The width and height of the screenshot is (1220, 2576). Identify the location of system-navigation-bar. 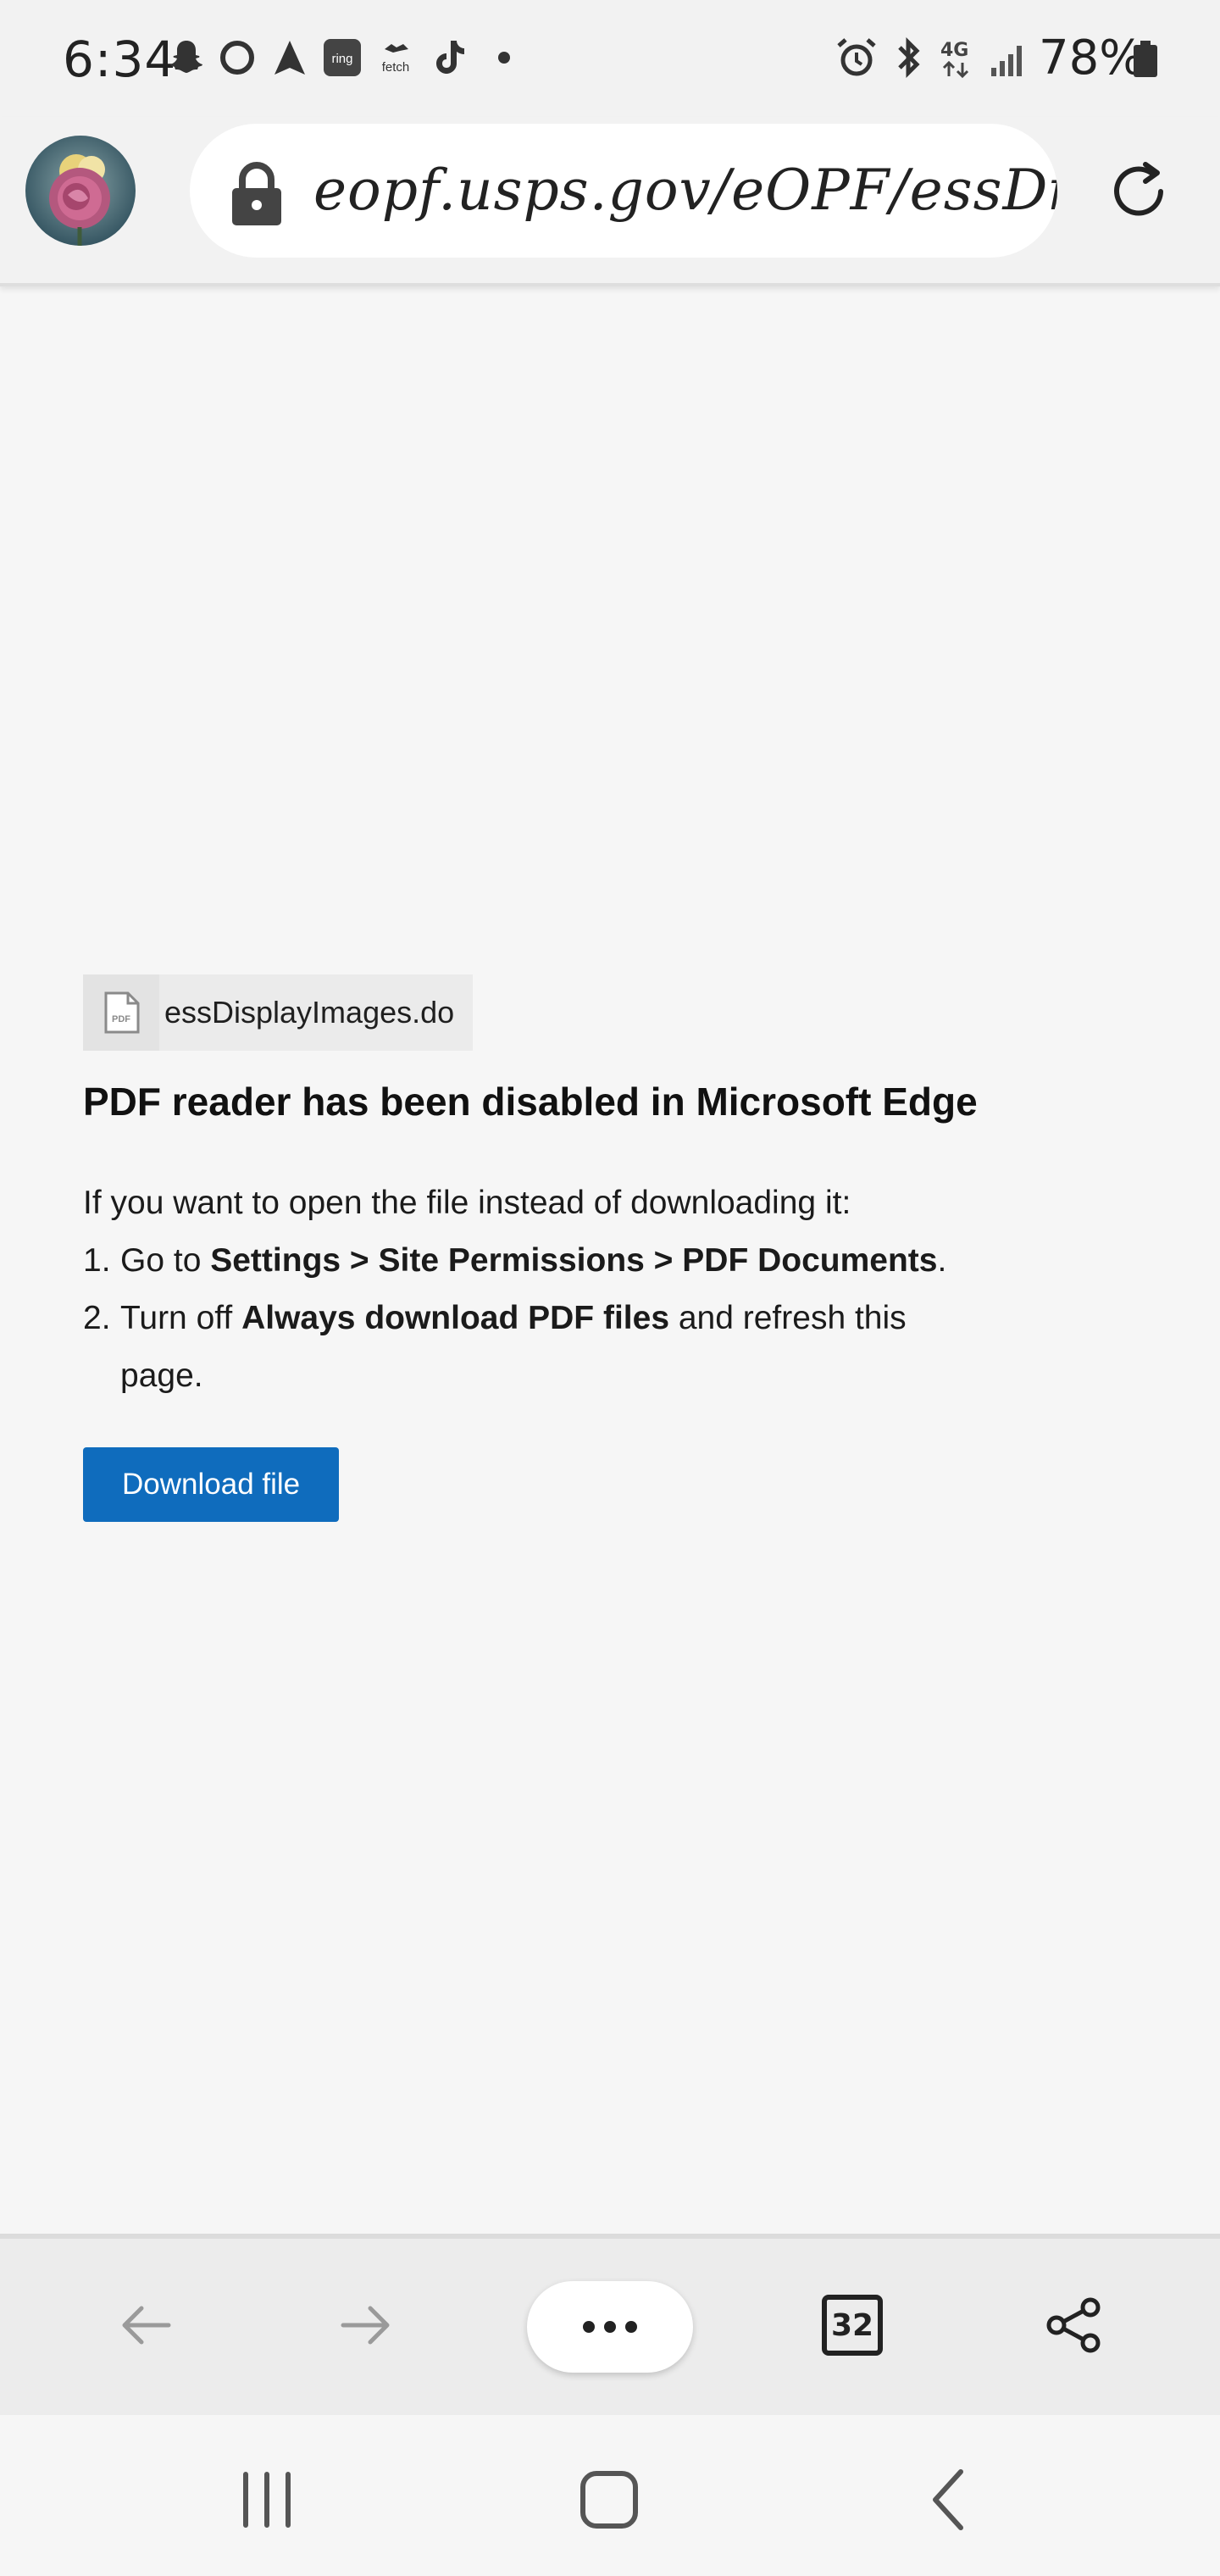
(610, 2495).